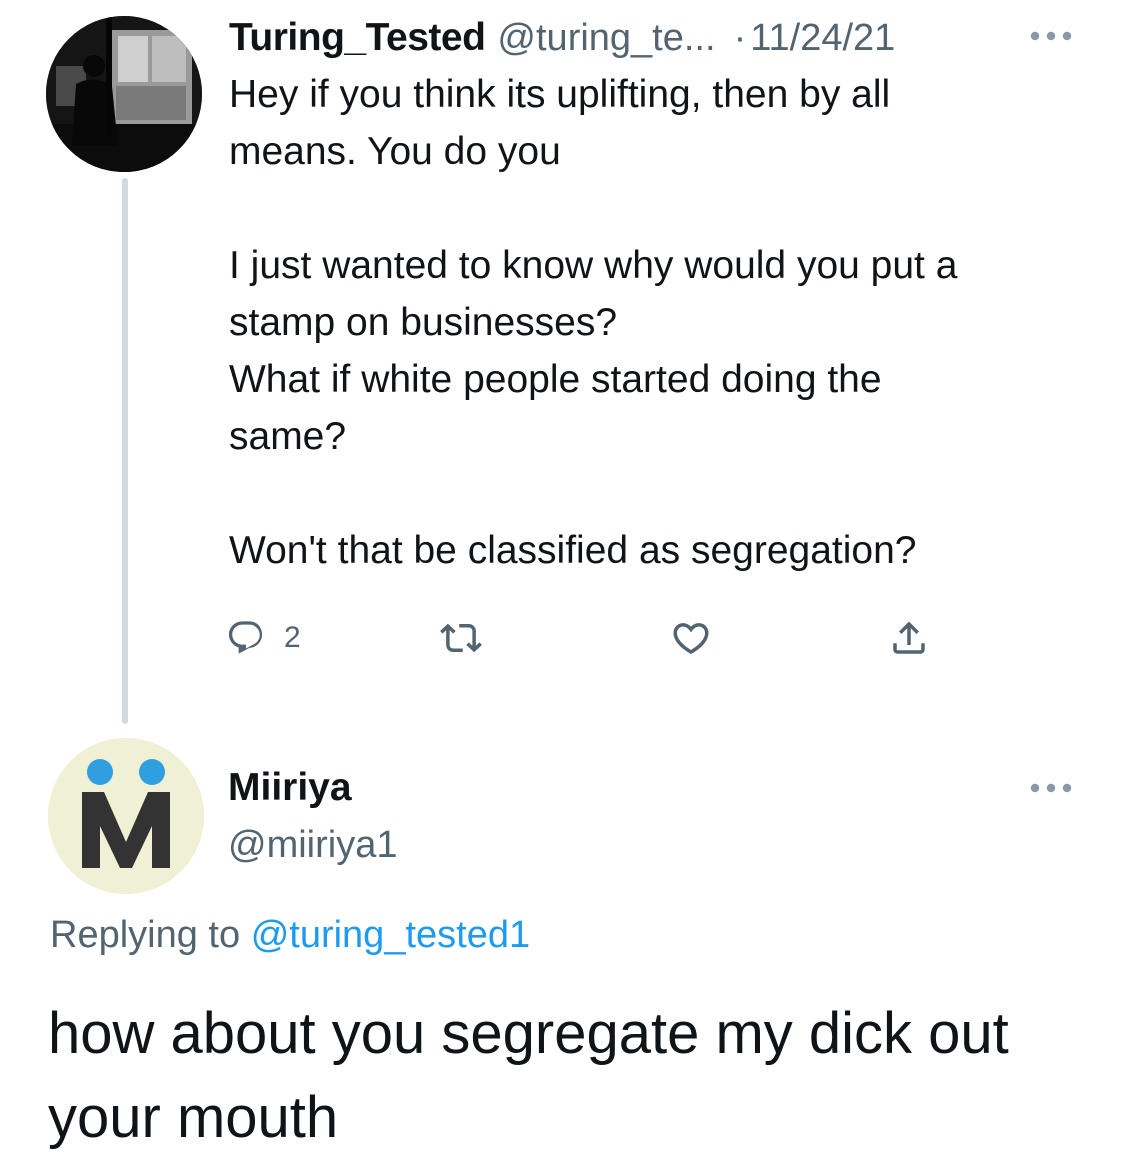 The height and width of the screenshot is (1168, 1125). What do you see at coordinates (822, 38) in the screenshot?
I see `tweet-date: 11/24/21` at bounding box center [822, 38].